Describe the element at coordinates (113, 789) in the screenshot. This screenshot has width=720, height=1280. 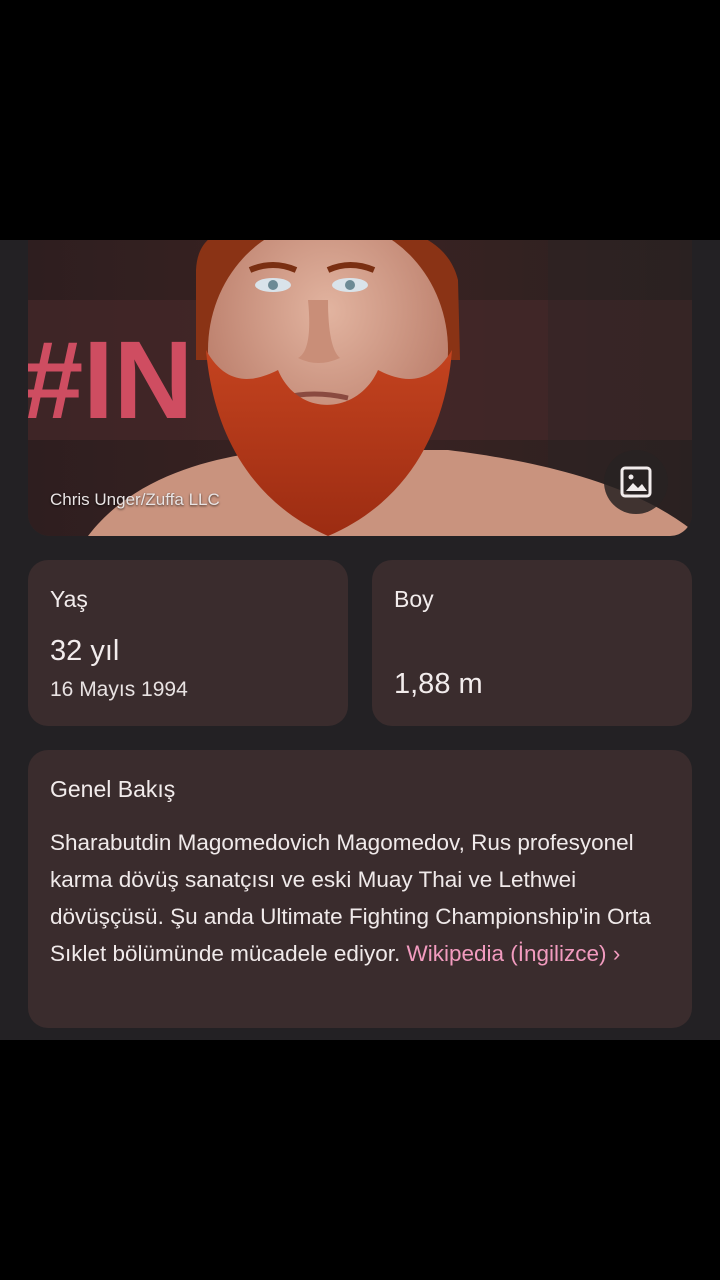
I see `overview-title: Genel Bakış` at that location.